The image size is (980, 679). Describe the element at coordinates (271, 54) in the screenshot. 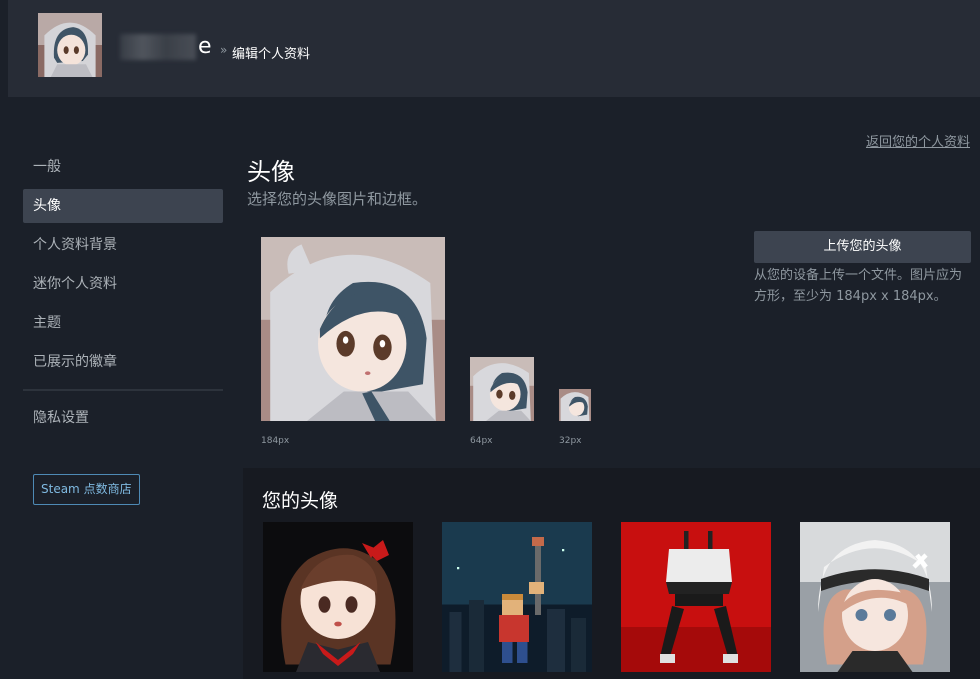

I see `breadcrumb: 编辑个人资料` at that location.